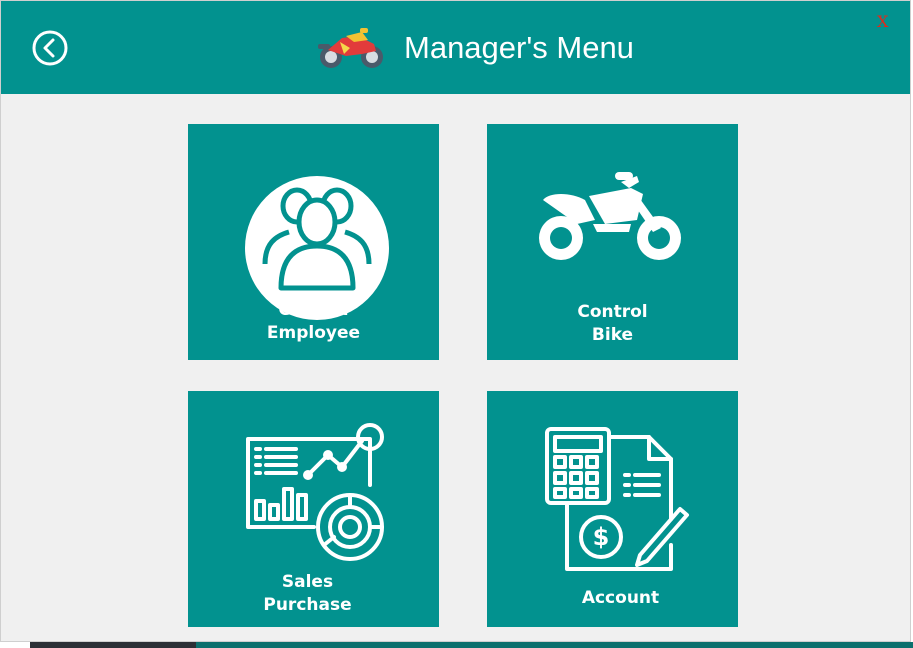  I want to click on tile-label: Account, so click(620, 598).